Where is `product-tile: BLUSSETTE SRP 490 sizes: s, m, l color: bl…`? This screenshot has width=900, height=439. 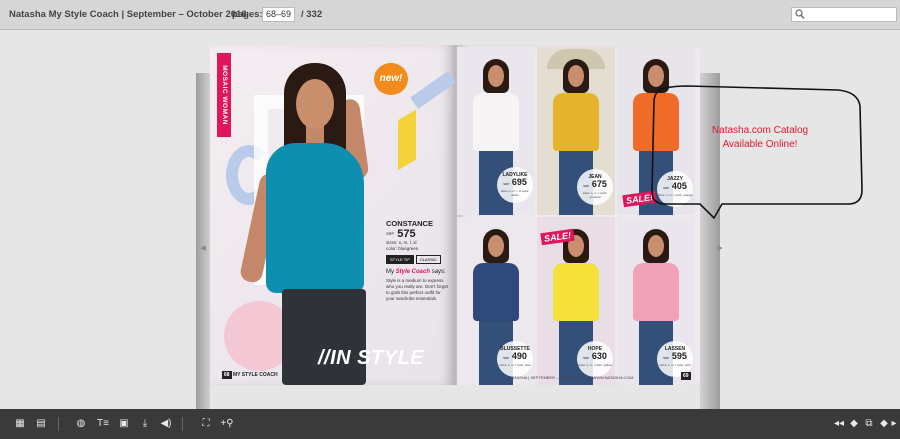 product-tile: BLUSSETTE SRP 490 sizes: s, m, l color: bl… is located at coordinates (496, 301).